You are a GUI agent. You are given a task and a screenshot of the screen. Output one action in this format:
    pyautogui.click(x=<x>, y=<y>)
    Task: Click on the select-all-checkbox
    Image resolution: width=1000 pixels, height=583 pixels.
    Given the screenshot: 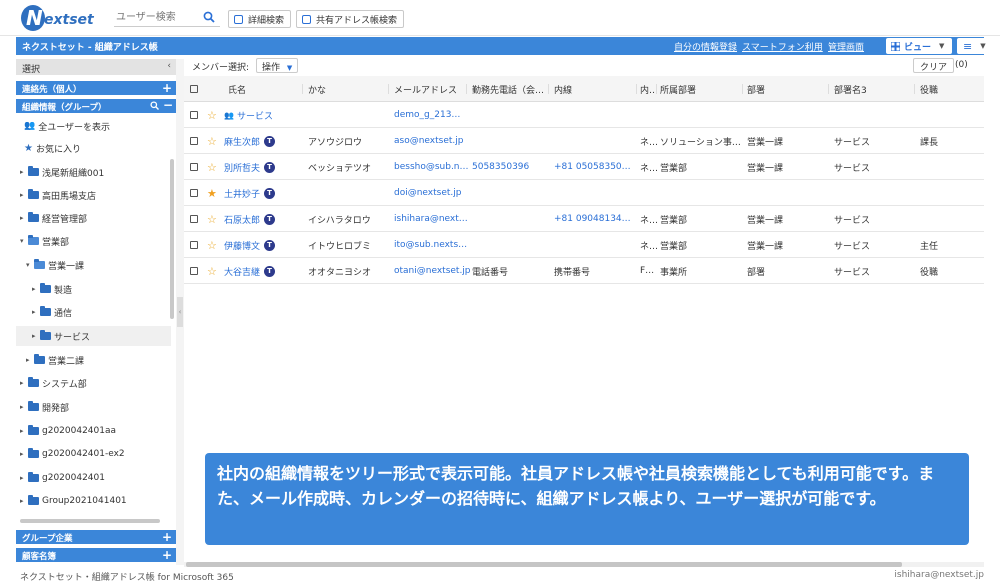 What is the action you would take?
    pyautogui.click(x=194, y=89)
    